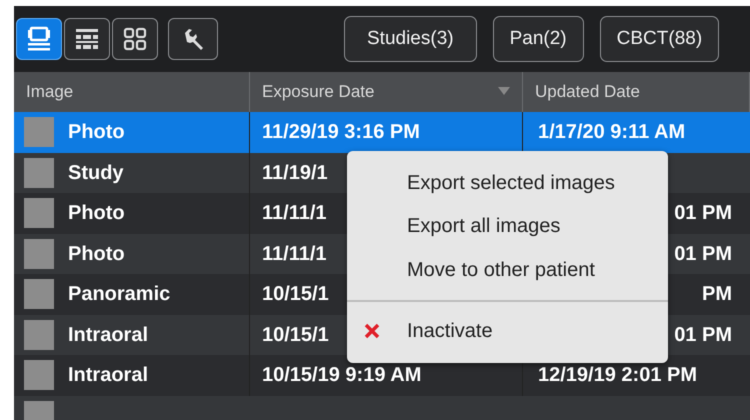 This screenshot has width=750, height=420. I want to click on table-cell-text: 12/19/19 2:01 PM, so click(617, 375).